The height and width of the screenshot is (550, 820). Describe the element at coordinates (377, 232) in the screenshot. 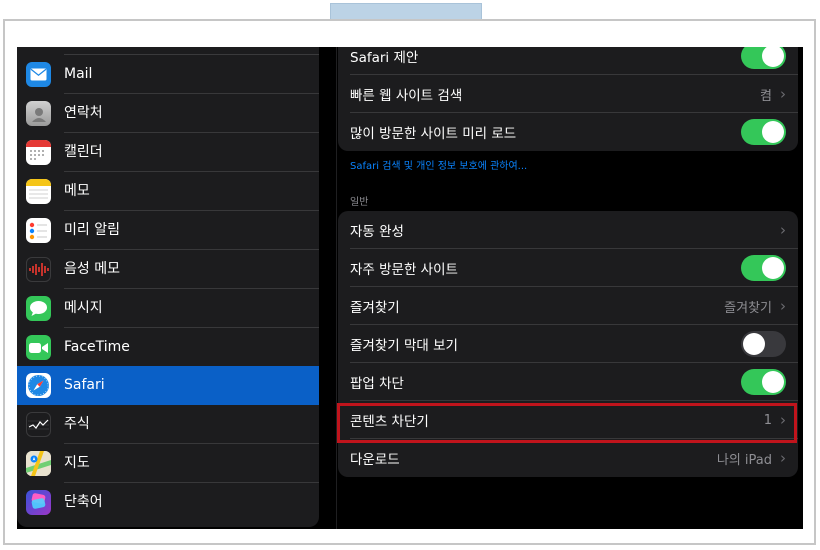

I see `row-label: 자동 완성` at that location.